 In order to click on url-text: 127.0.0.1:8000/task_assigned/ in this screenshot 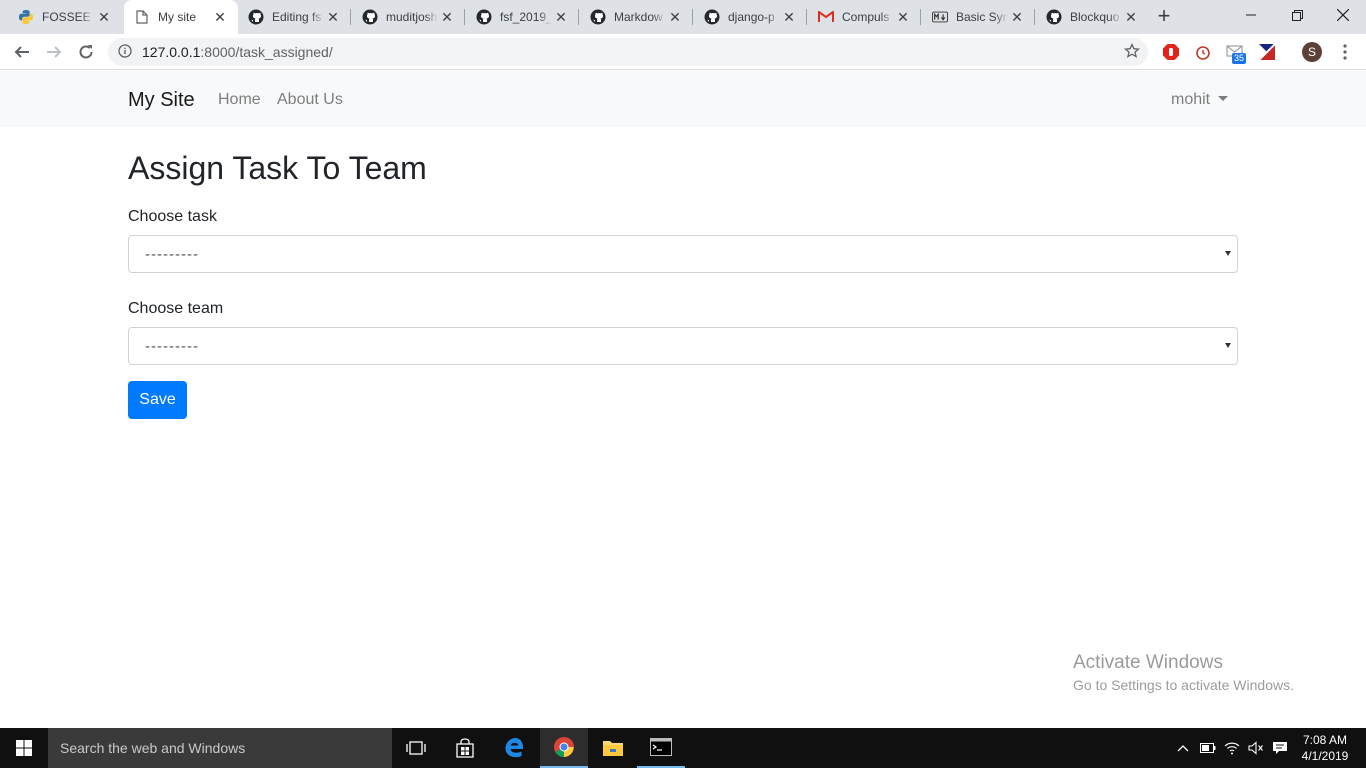, I will do `click(237, 52)`.